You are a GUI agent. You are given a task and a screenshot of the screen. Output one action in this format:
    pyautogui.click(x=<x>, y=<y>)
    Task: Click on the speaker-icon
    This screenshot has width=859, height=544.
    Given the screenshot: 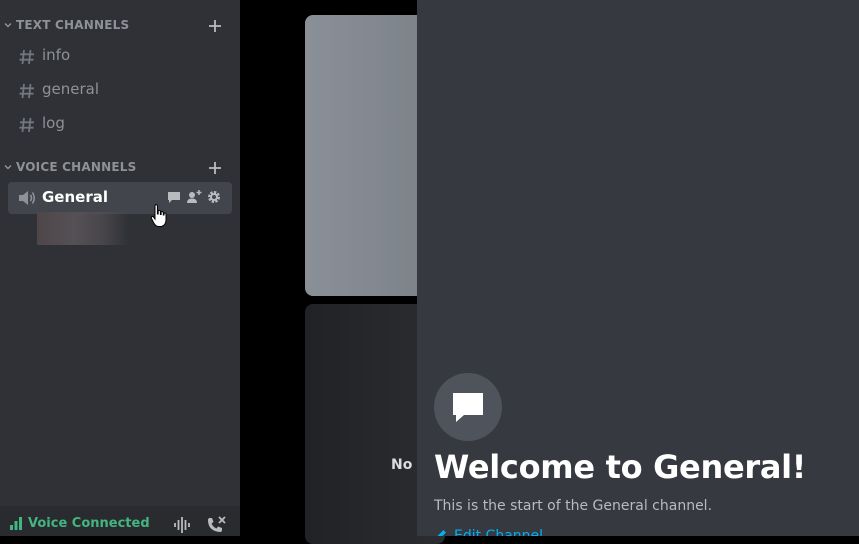 What is the action you would take?
    pyautogui.click(x=27, y=198)
    